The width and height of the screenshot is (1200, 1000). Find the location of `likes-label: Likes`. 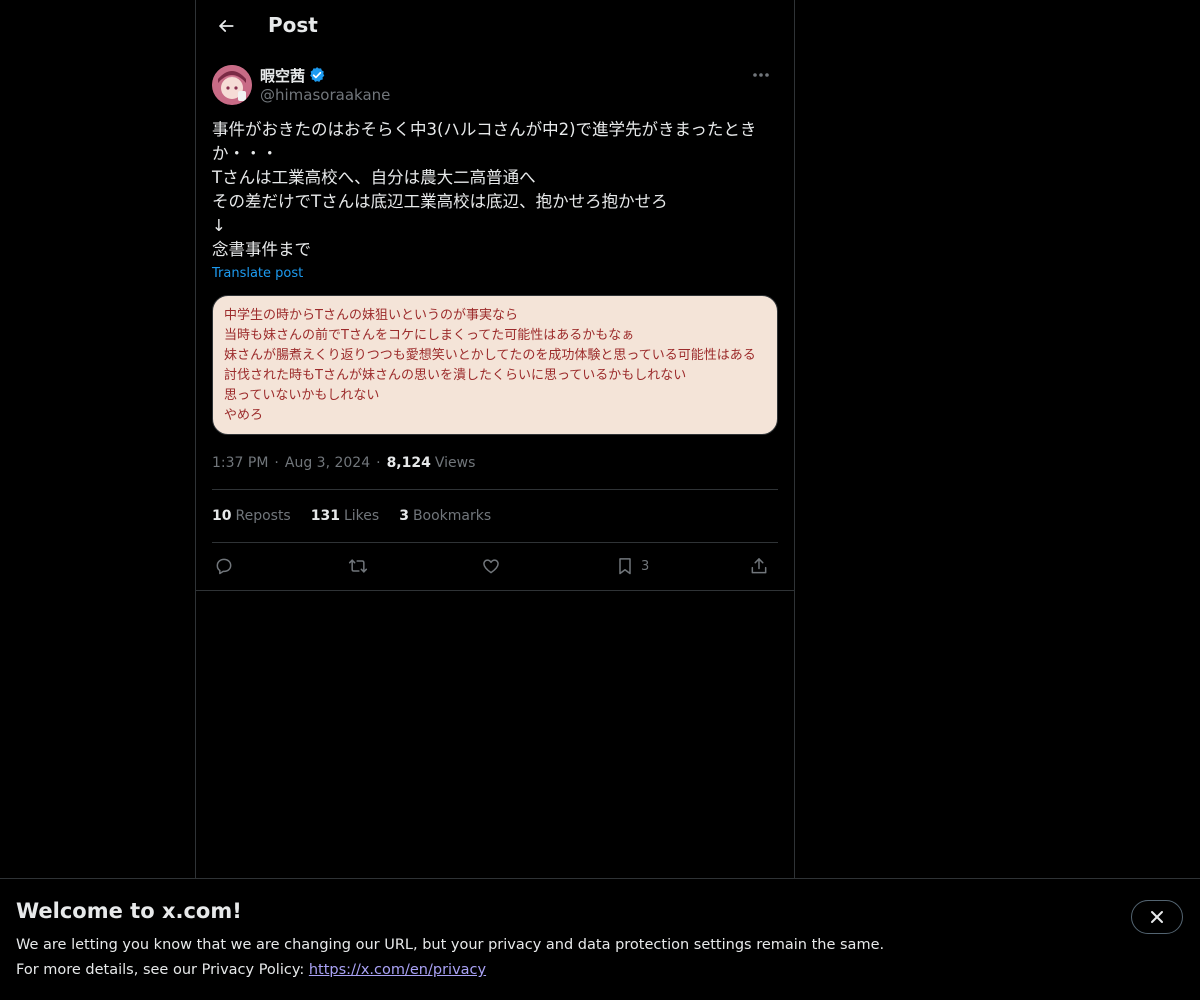

likes-label: Likes is located at coordinates (361, 516).